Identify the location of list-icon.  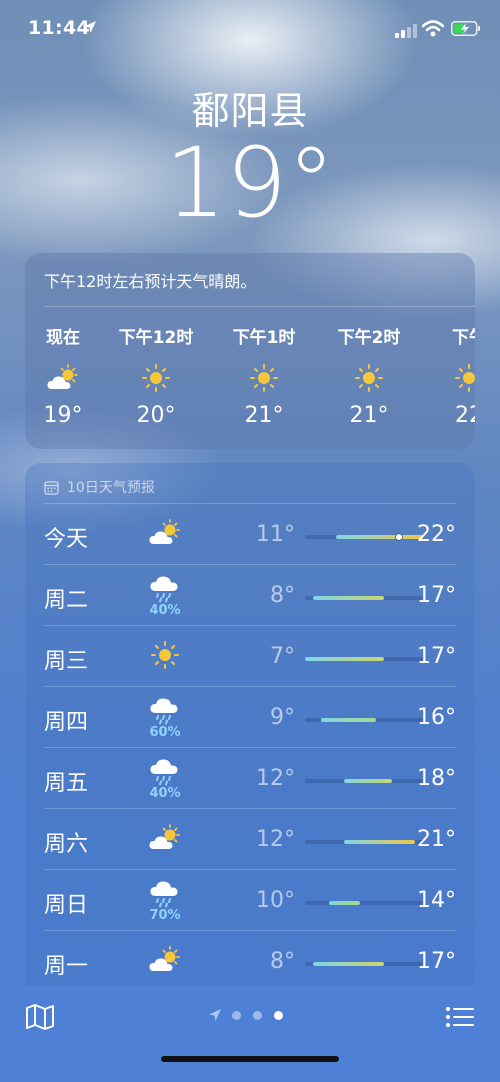
(460, 1017).